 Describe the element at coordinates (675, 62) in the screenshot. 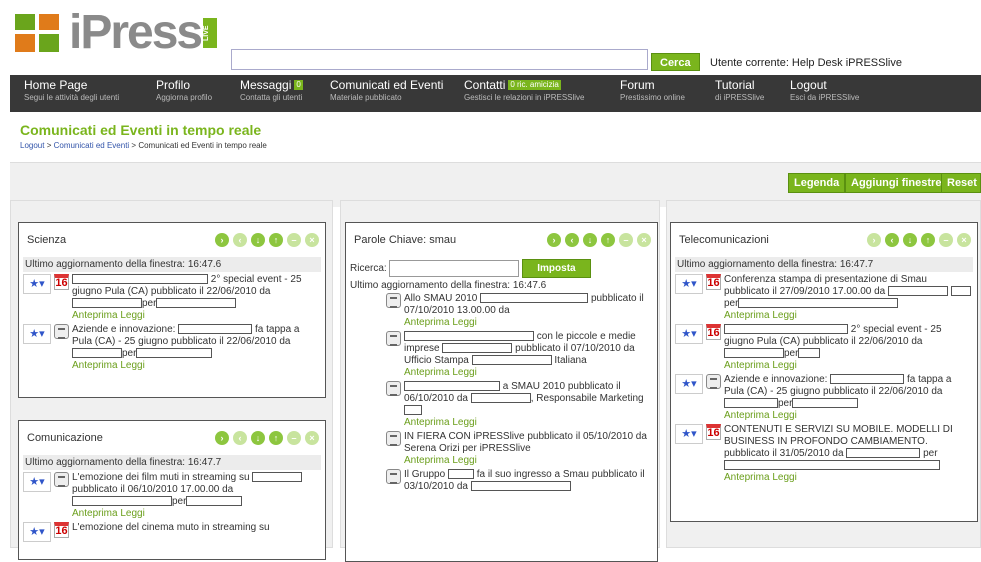

I see `search-button: Cerca` at that location.